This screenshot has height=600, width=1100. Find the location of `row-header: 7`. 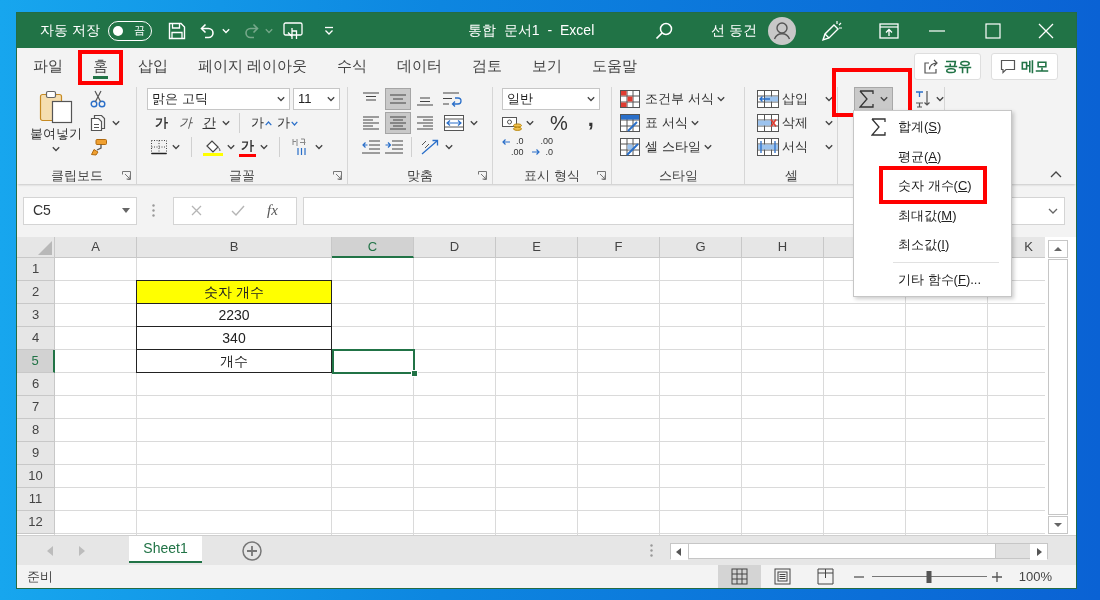

row-header: 7 is located at coordinates (36, 407).